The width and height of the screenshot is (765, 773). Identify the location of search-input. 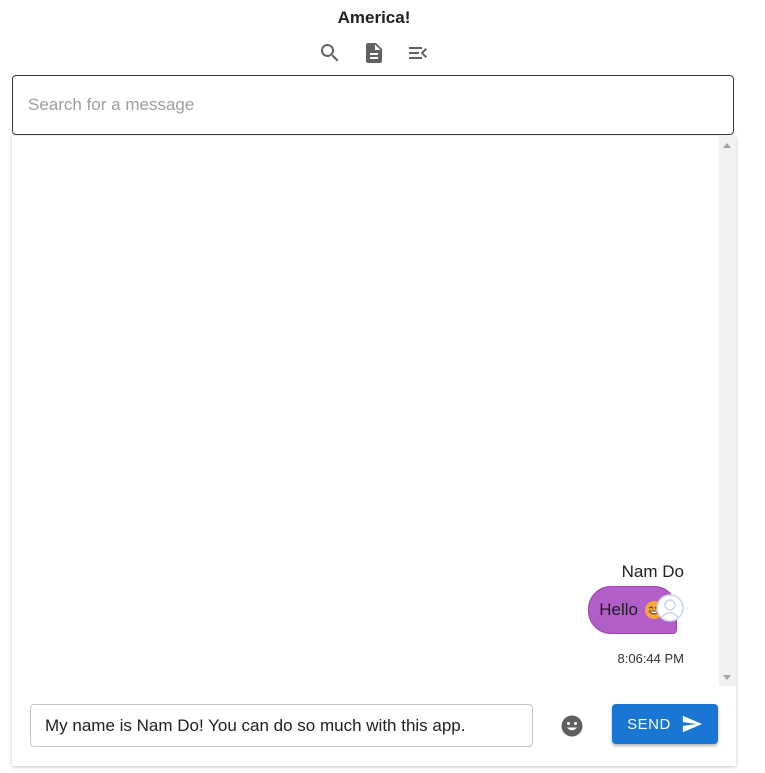
(373, 105).